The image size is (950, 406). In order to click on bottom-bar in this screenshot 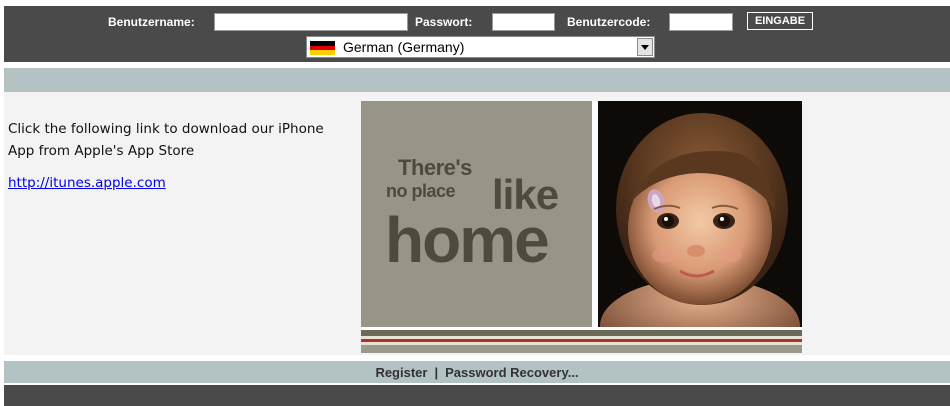, I will do `click(477, 395)`.